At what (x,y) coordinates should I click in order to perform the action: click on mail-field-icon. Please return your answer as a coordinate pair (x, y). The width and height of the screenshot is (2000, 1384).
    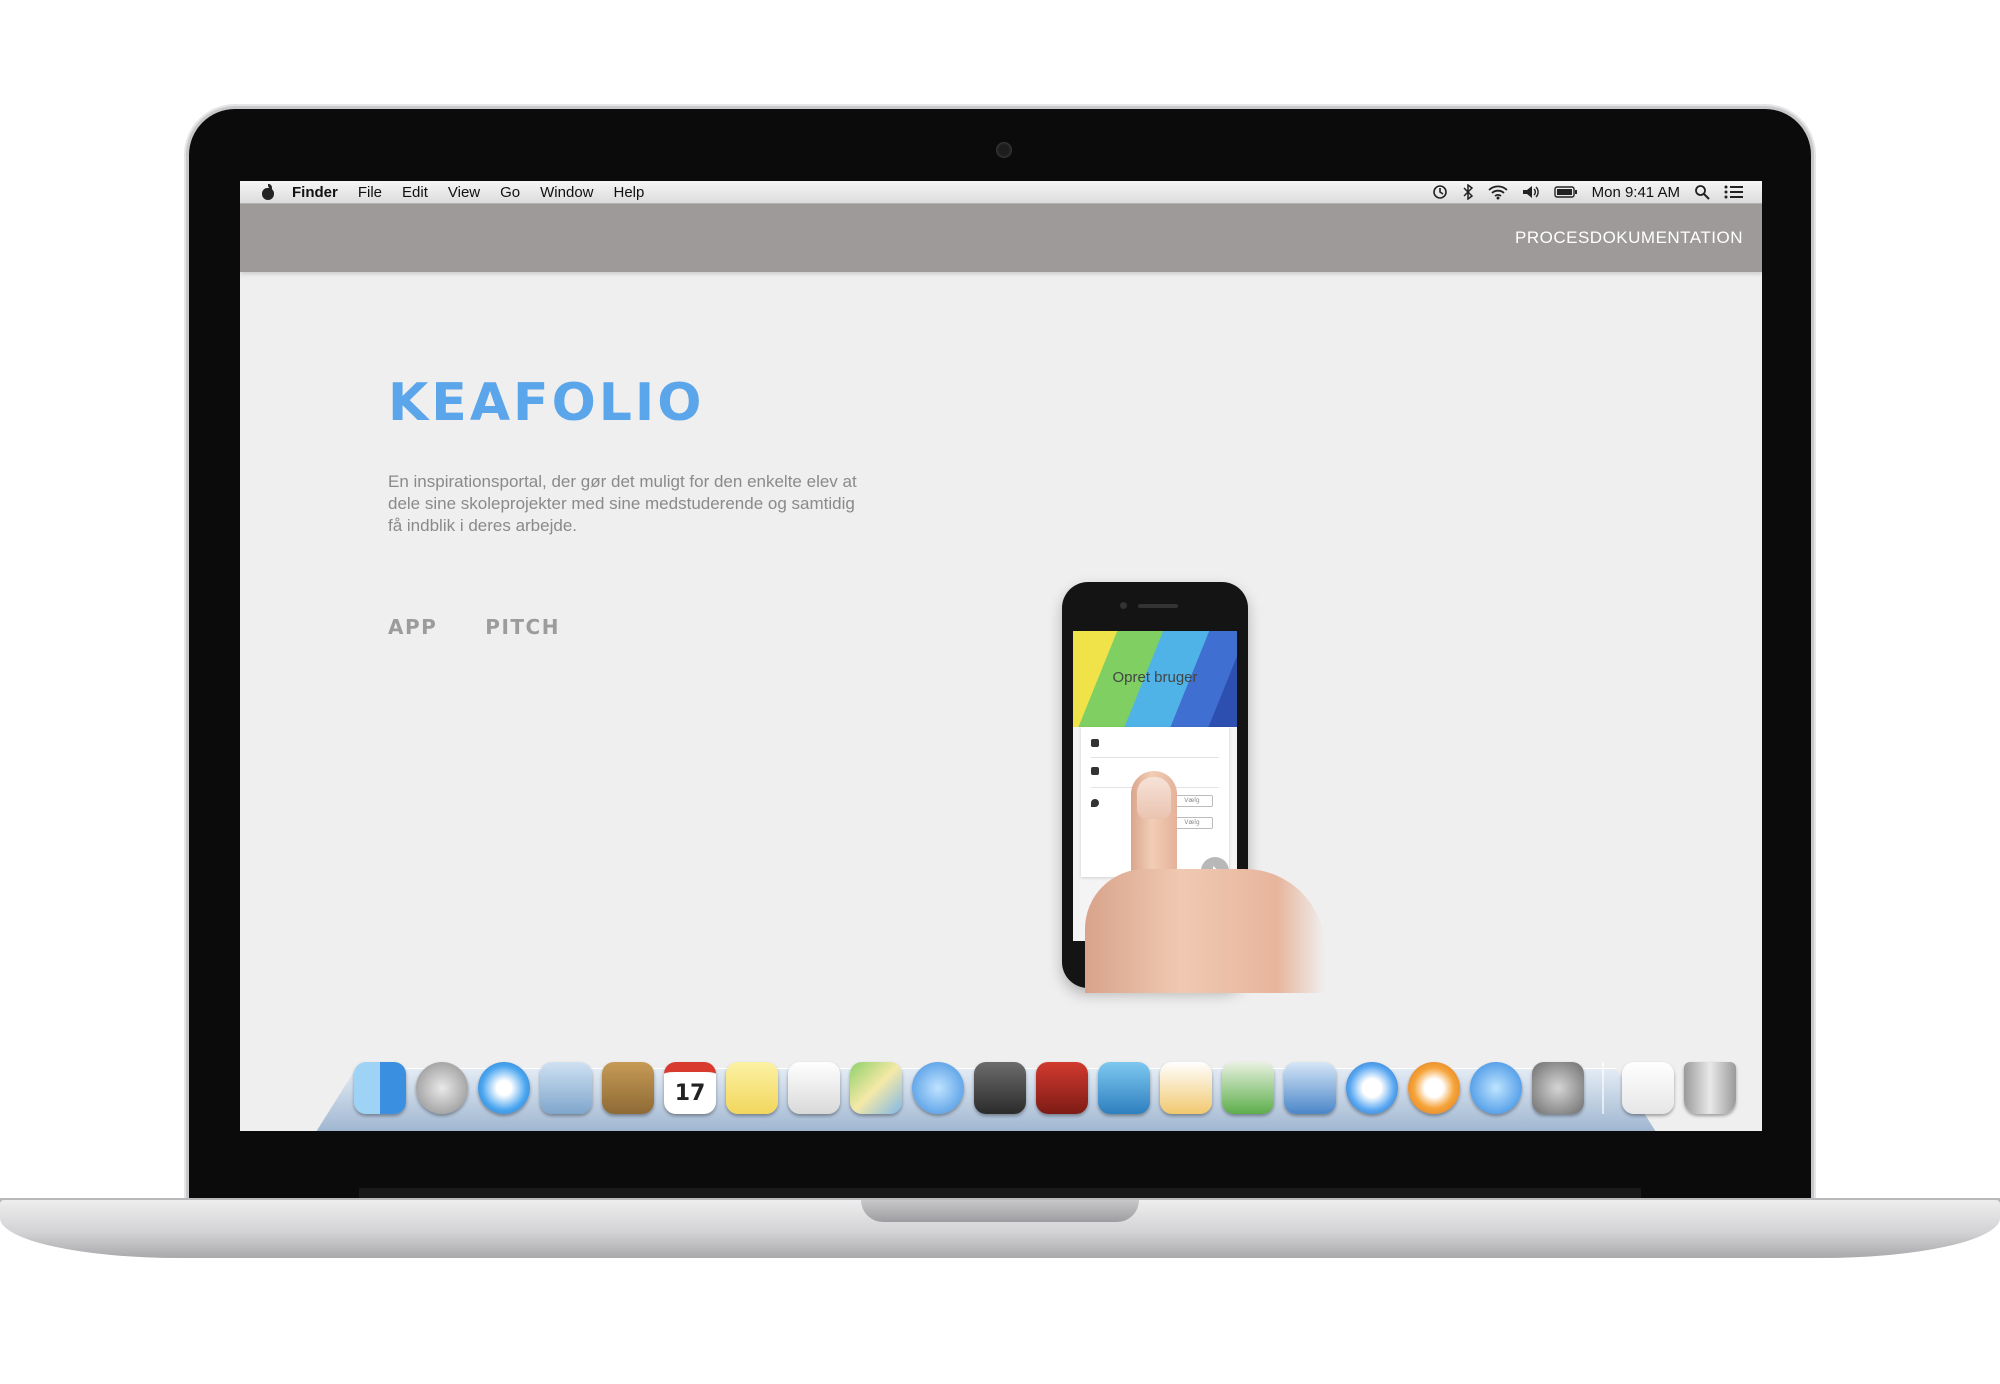
    Looking at the image, I should click on (1095, 743).